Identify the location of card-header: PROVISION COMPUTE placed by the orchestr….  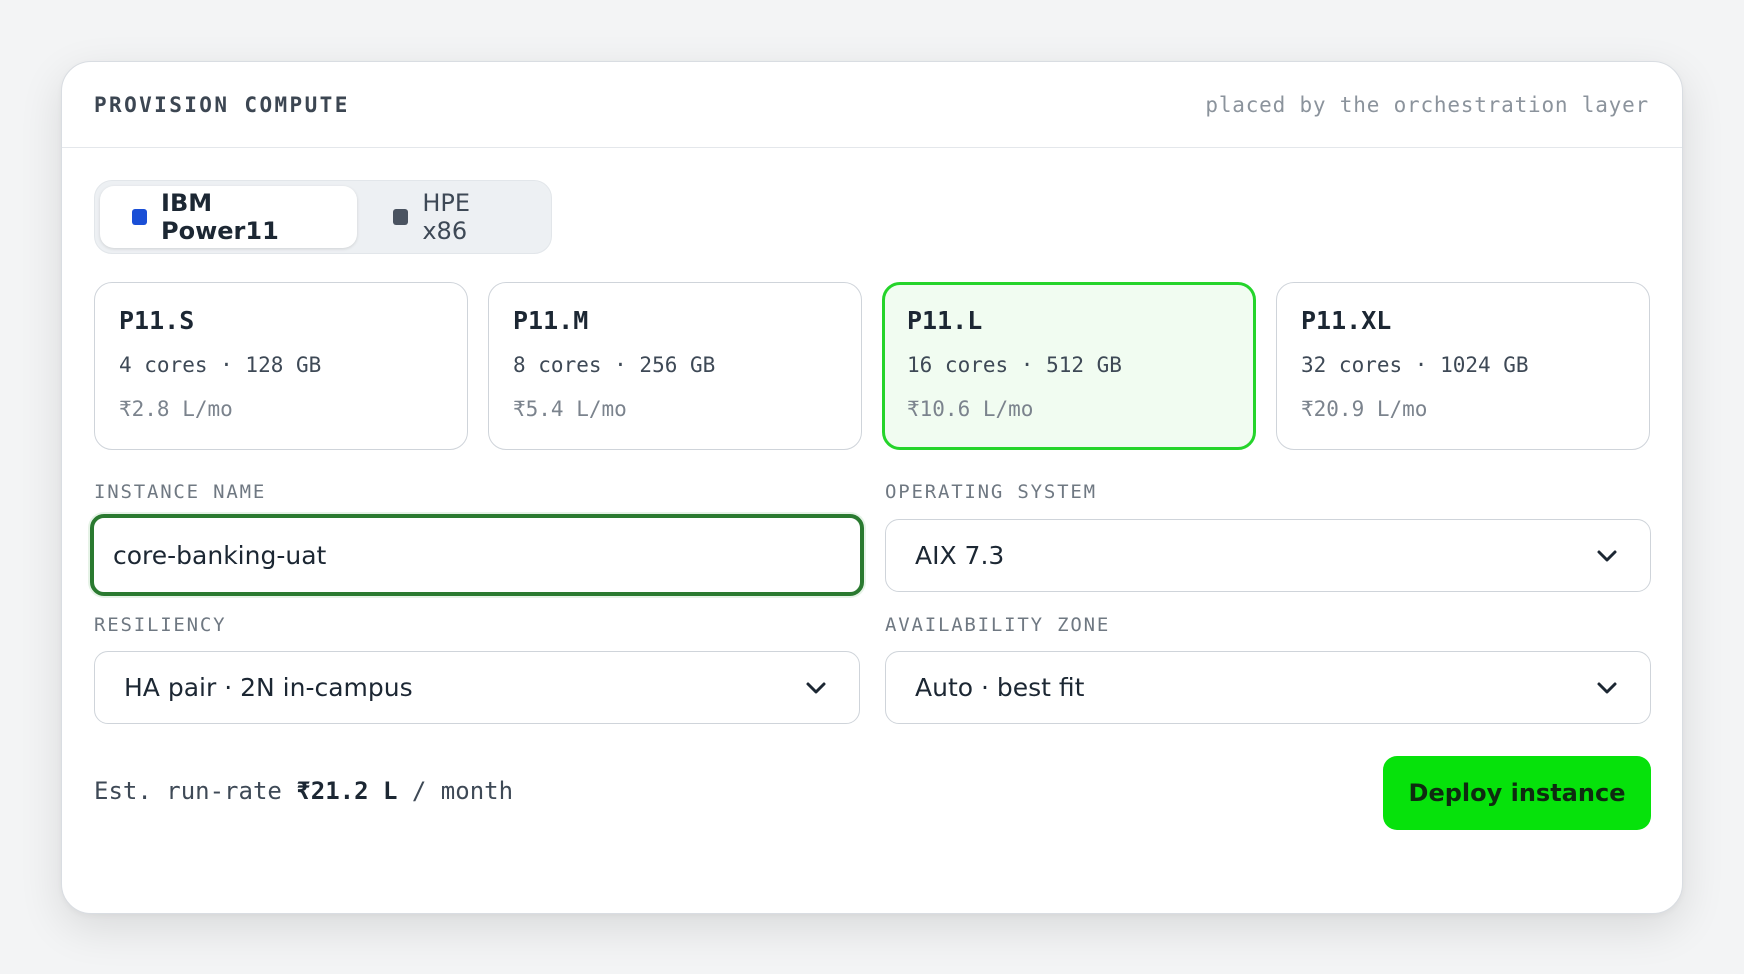
(872, 105).